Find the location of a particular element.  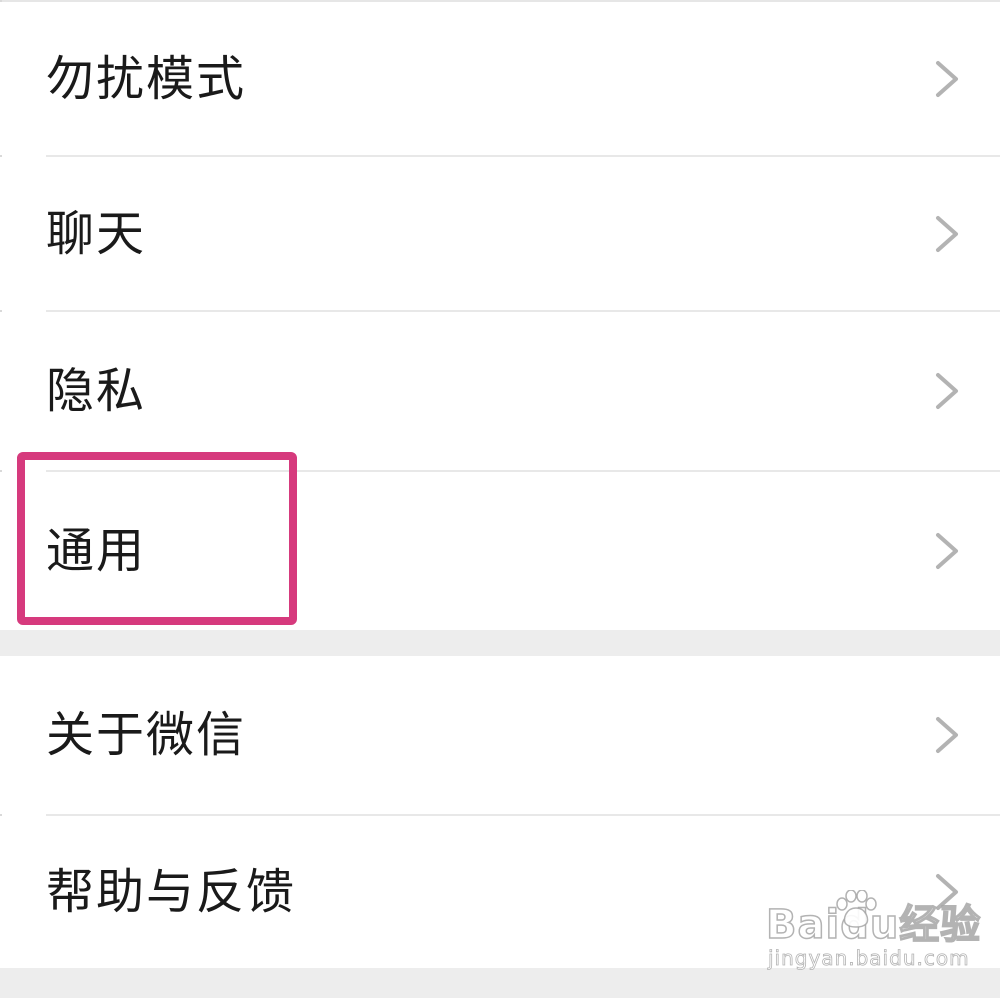

highlight-box is located at coordinates (157, 538).